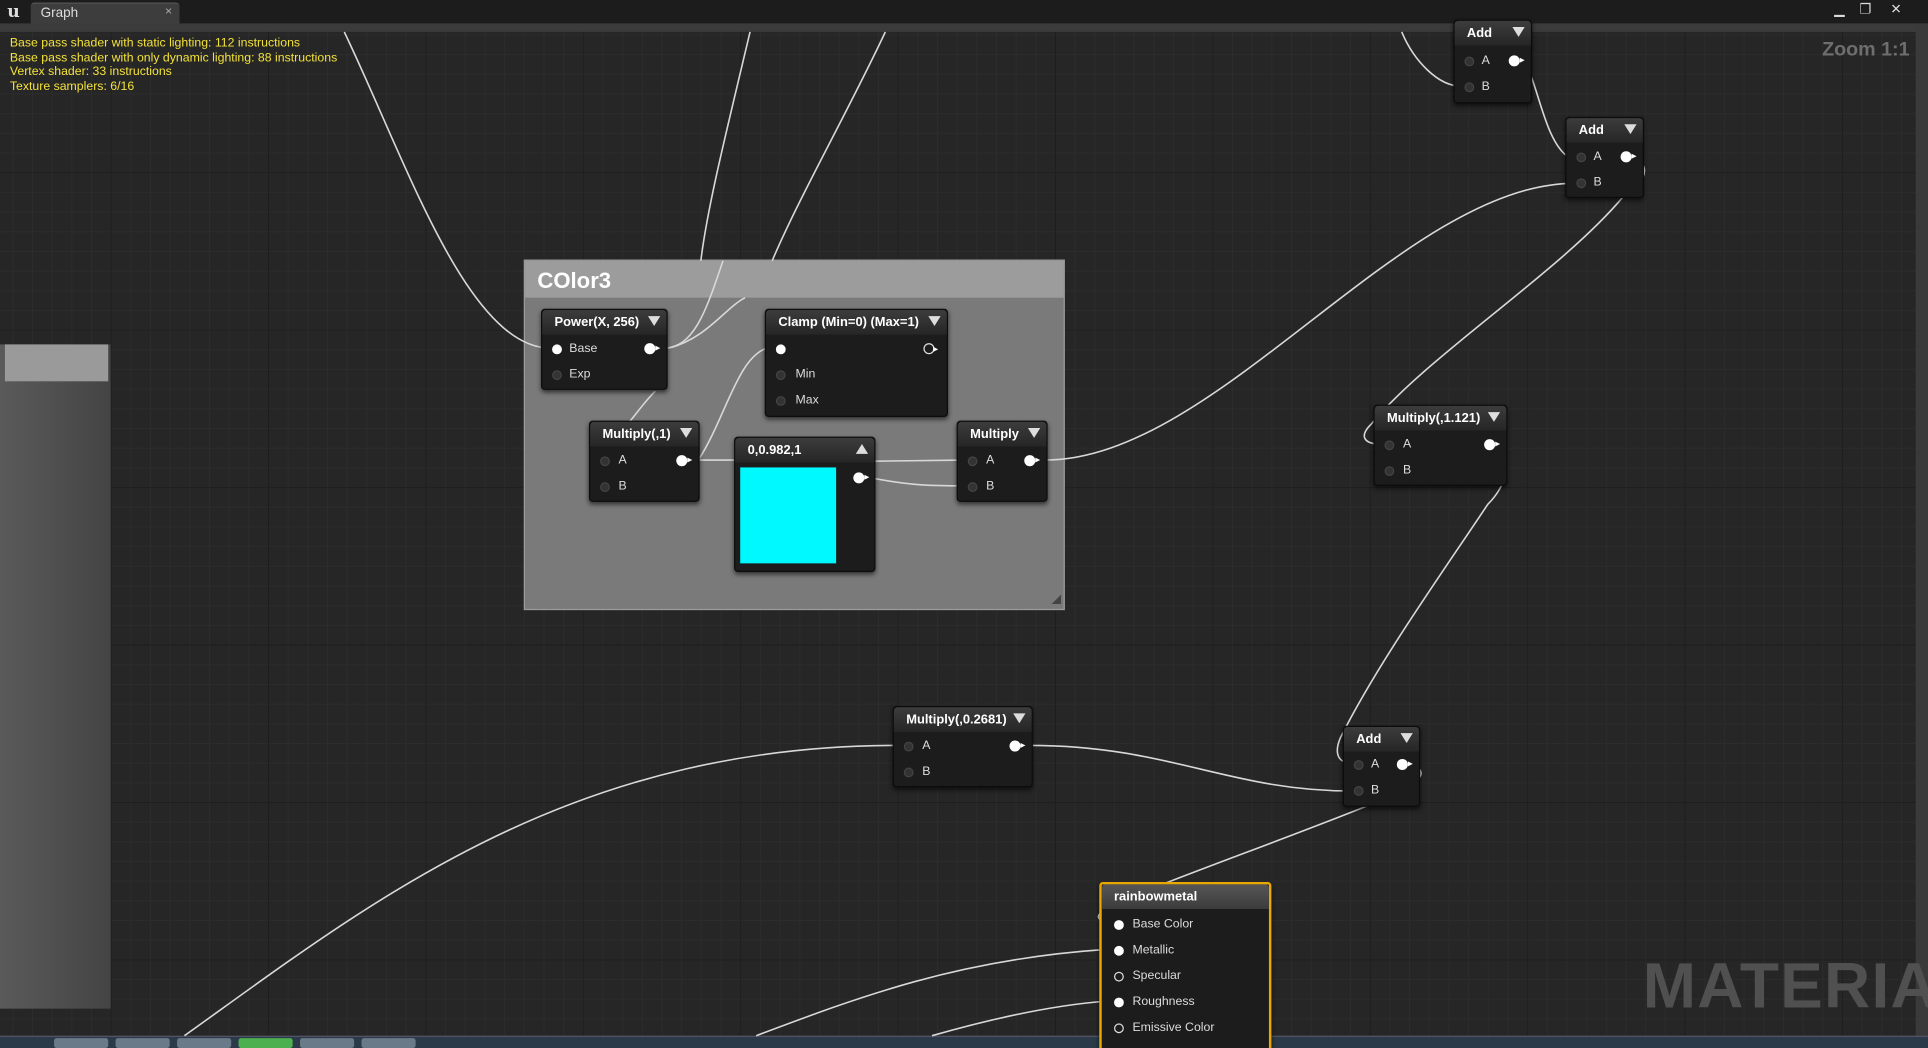 The width and height of the screenshot is (1928, 1048). What do you see at coordinates (1056, 600) in the screenshot?
I see `resize-handle-icon: ◢` at bounding box center [1056, 600].